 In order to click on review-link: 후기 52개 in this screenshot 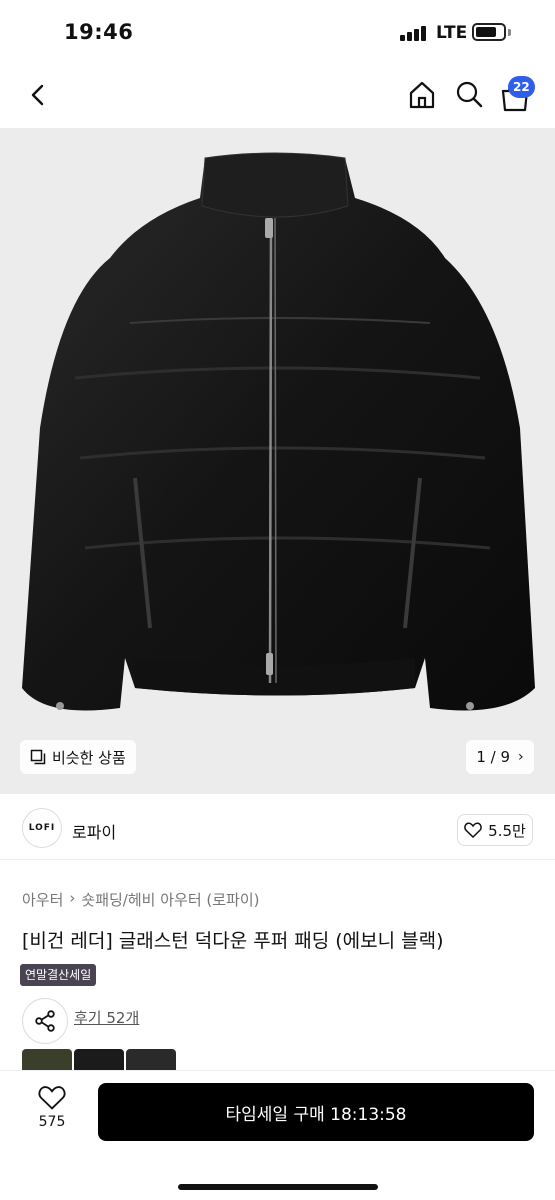, I will do `click(106, 1017)`.